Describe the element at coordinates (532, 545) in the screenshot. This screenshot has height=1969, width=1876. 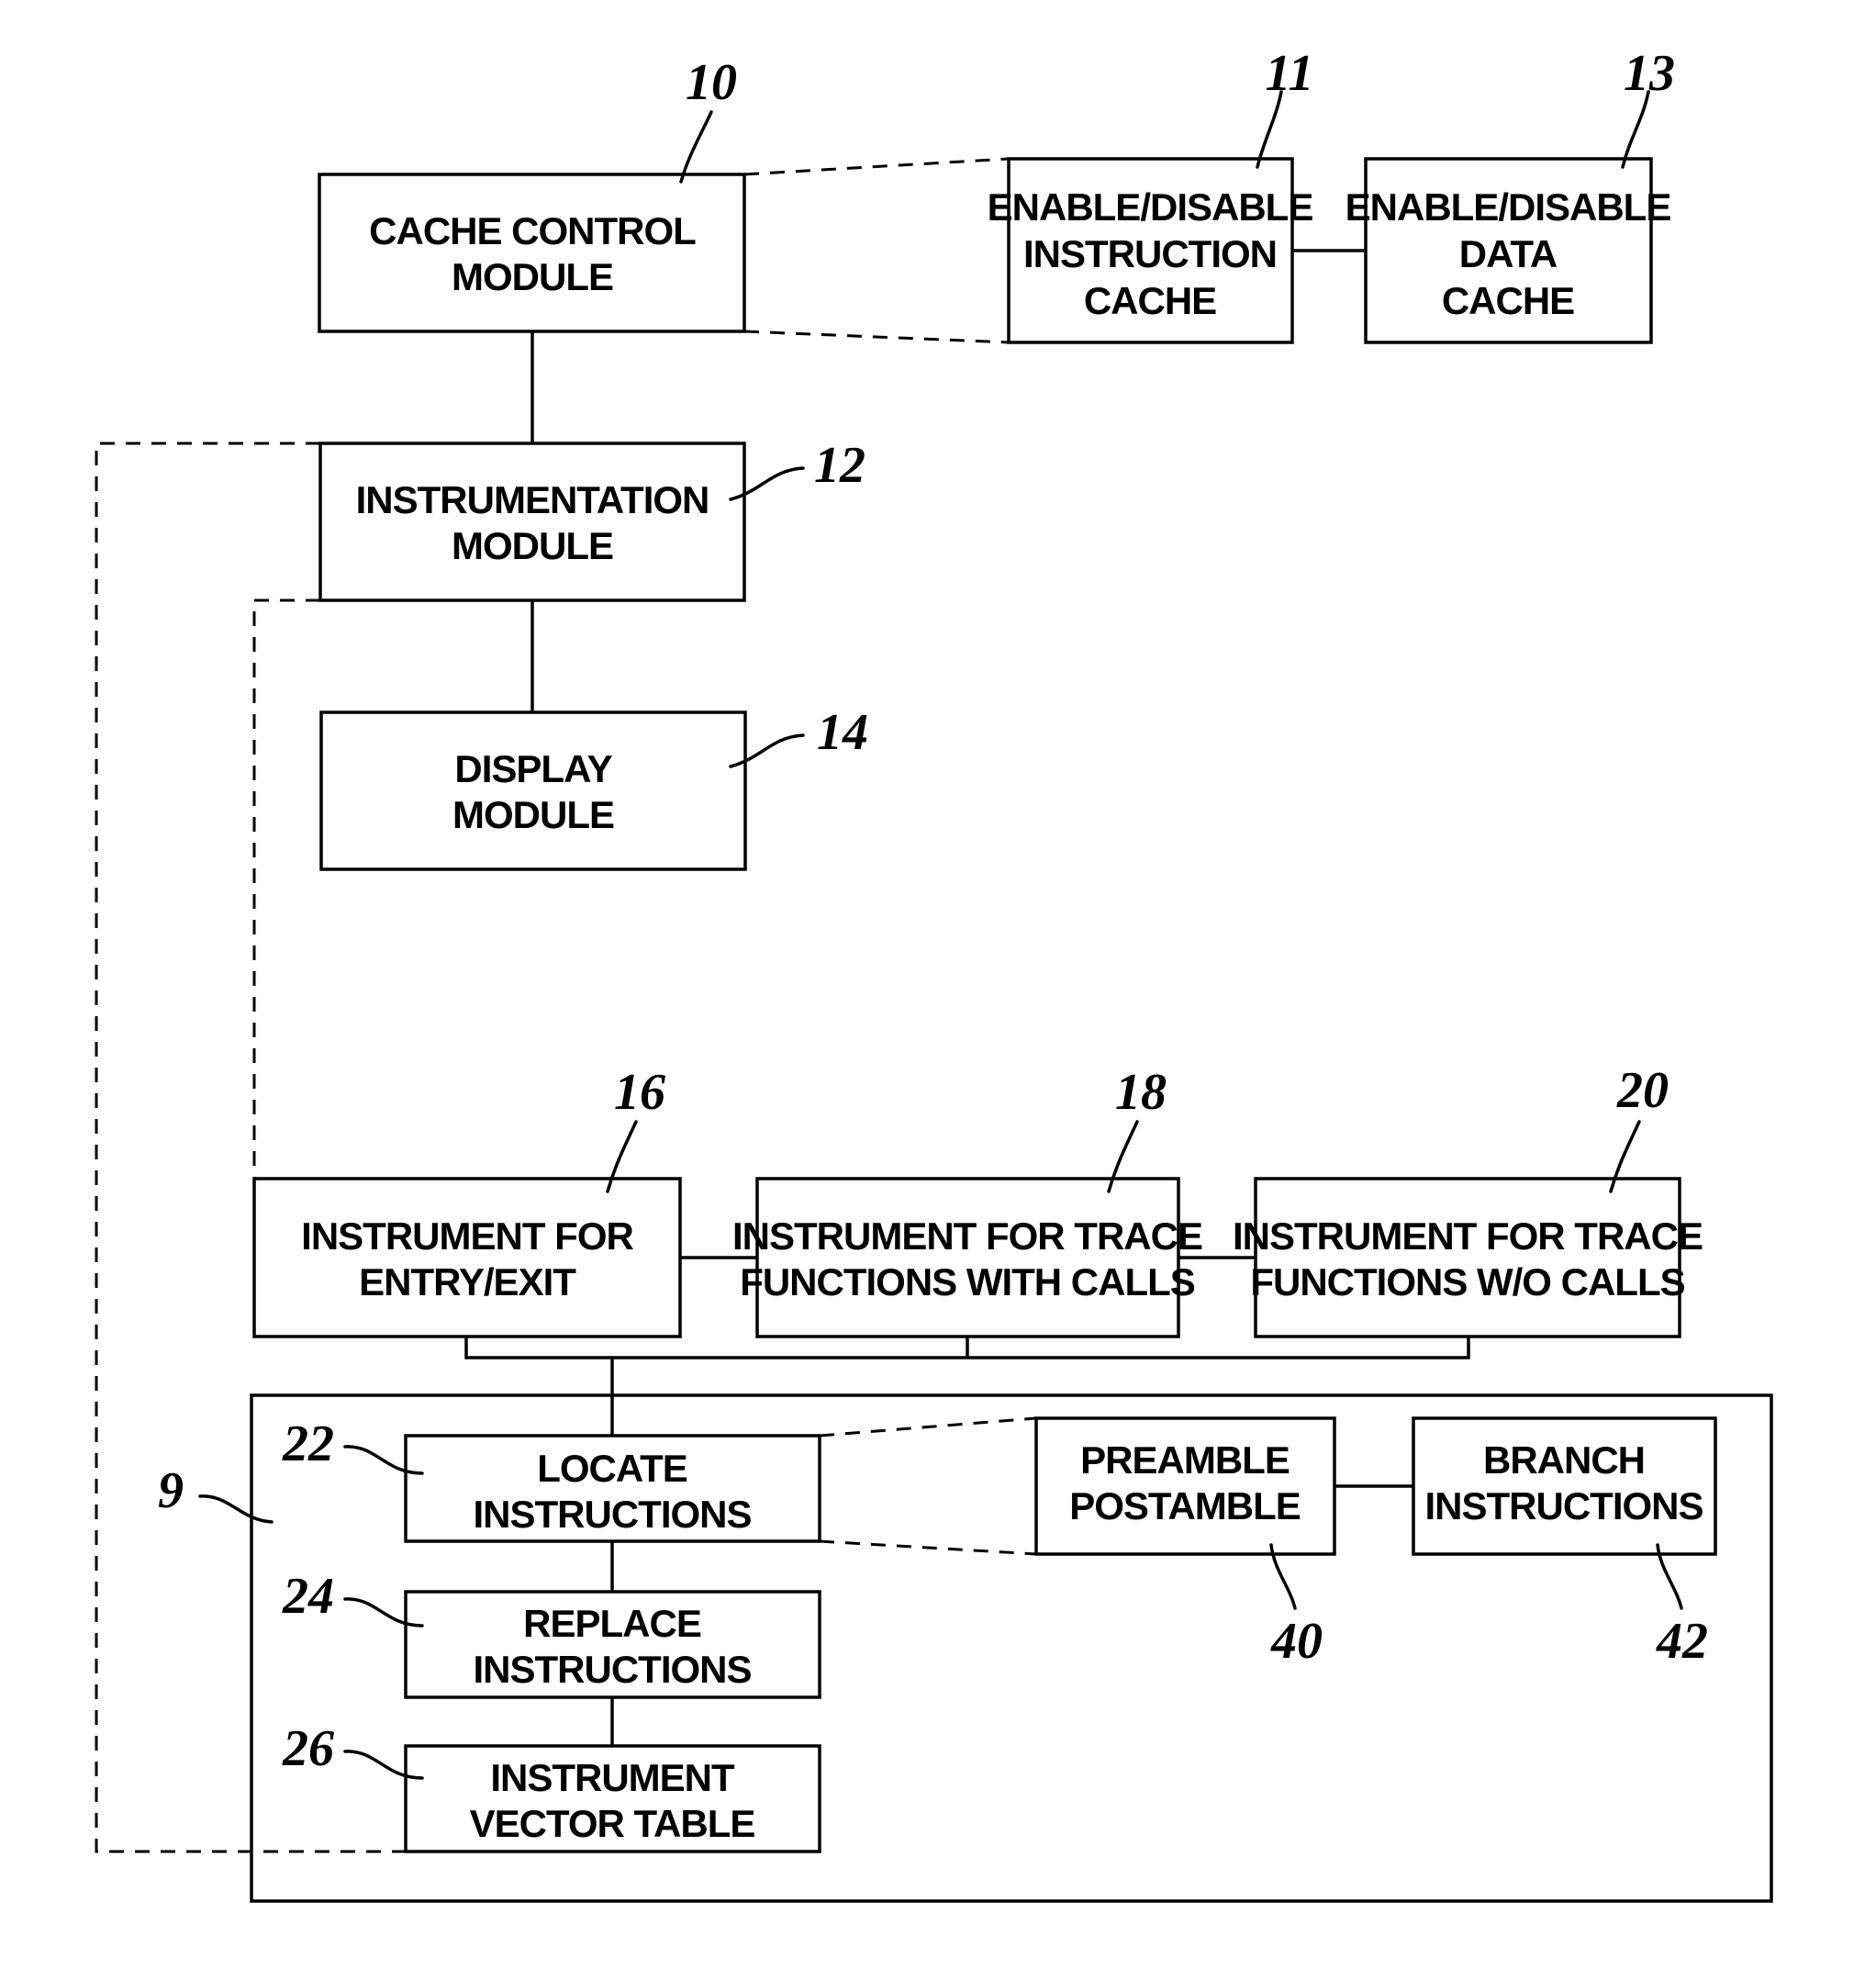
I see `label-box-12-line2: MODULE` at that location.